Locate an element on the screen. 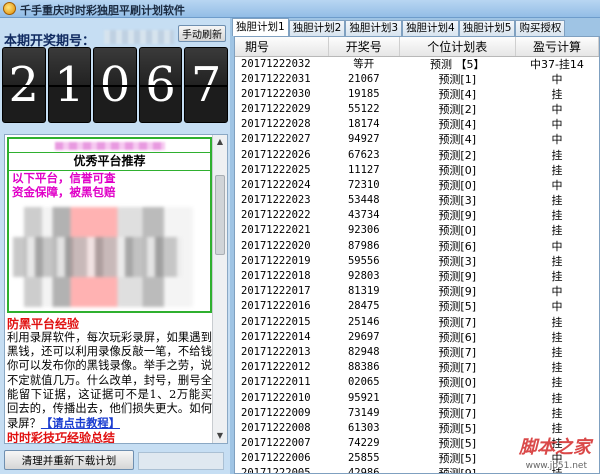  table-row: 20171222018 92803 预测[9] 挂 is located at coordinates (417, 276).